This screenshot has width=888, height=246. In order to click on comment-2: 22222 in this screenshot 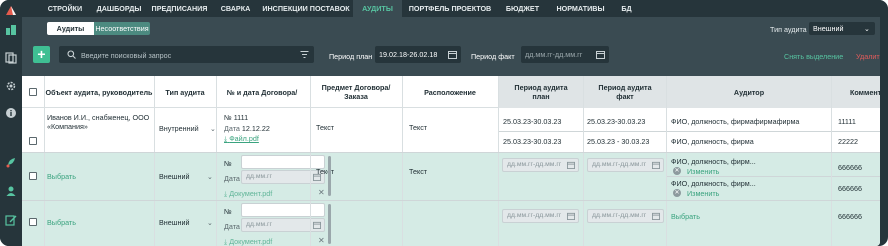, I will do `click(848, 141)`.